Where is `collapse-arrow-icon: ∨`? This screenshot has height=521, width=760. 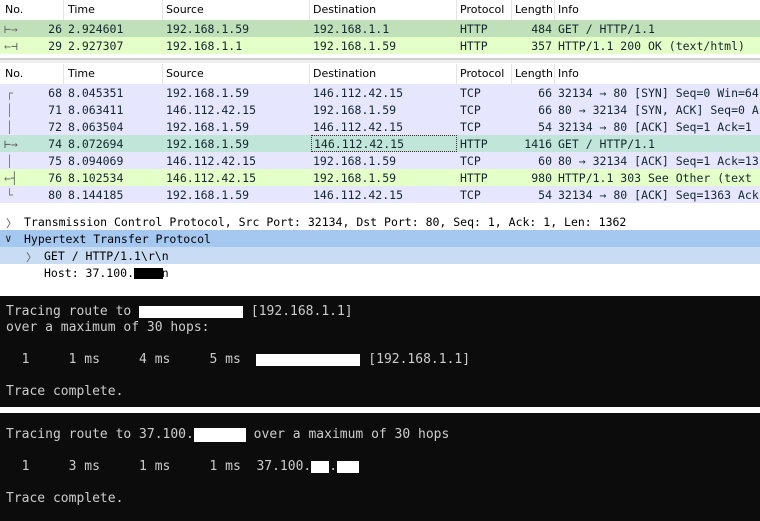
collapse-arrow-icon: ∨ is located at coordinates (8, 238).